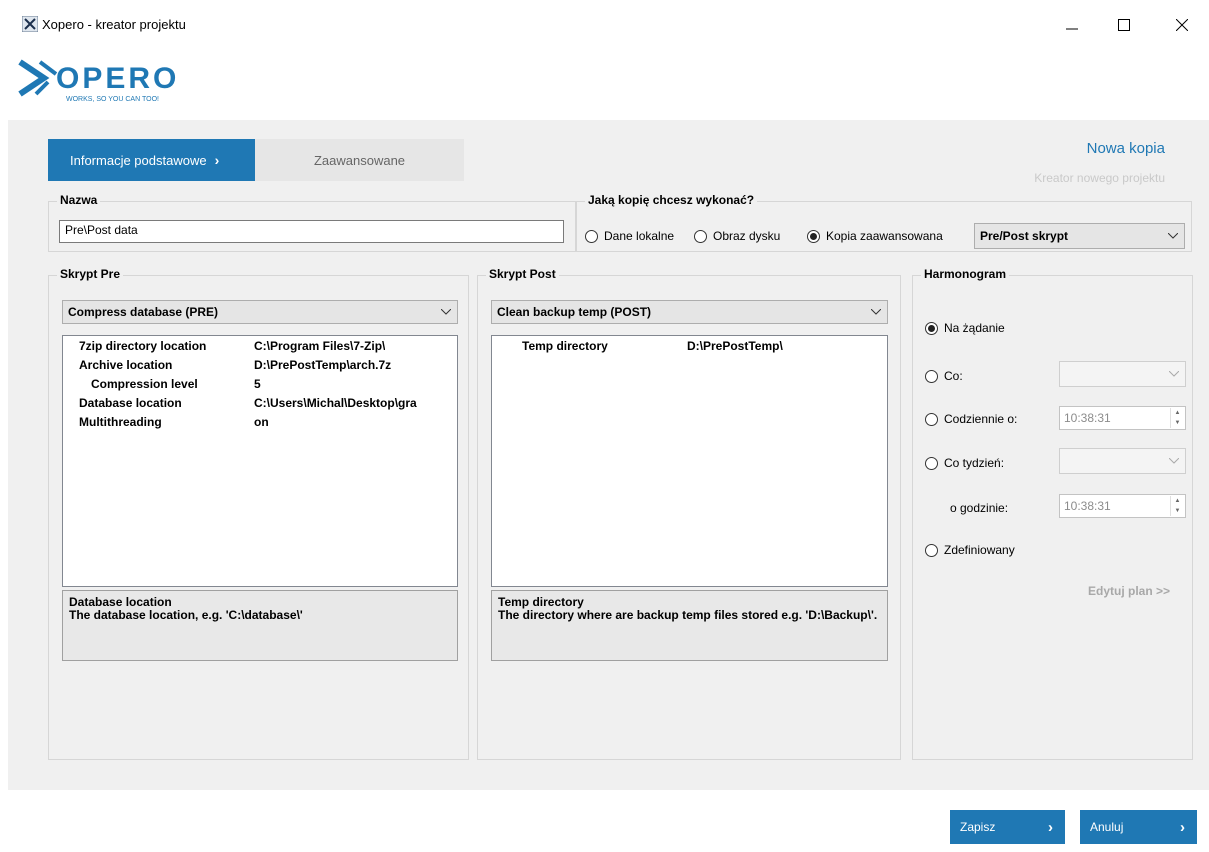 This screenshot has height=852, width=1209. What do you see at coordinates (163, 345) in the screenshot?
I see `property-name: 7zip directory location` at bounding box center [163, 345].